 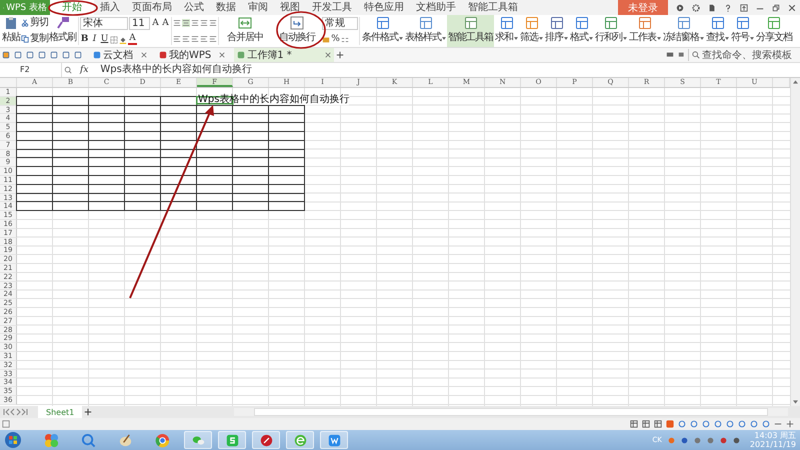 I want to click on comment-icon, so click(x=670, y=55).